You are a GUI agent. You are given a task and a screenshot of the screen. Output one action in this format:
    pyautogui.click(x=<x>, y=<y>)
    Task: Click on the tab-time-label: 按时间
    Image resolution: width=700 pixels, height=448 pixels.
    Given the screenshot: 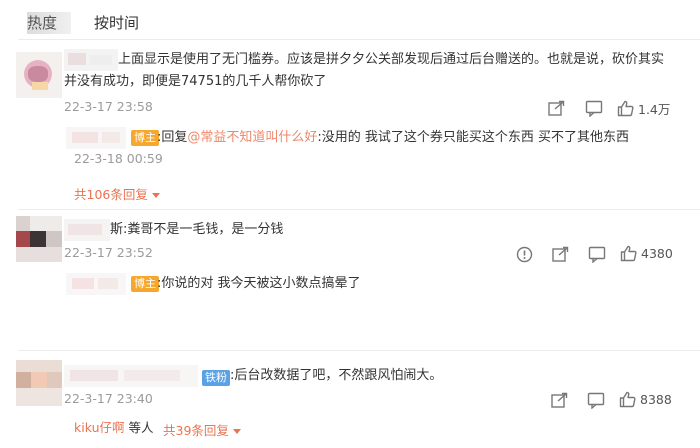 What is the action you would take?
    pyautogui.click(x=117, y=23)
    